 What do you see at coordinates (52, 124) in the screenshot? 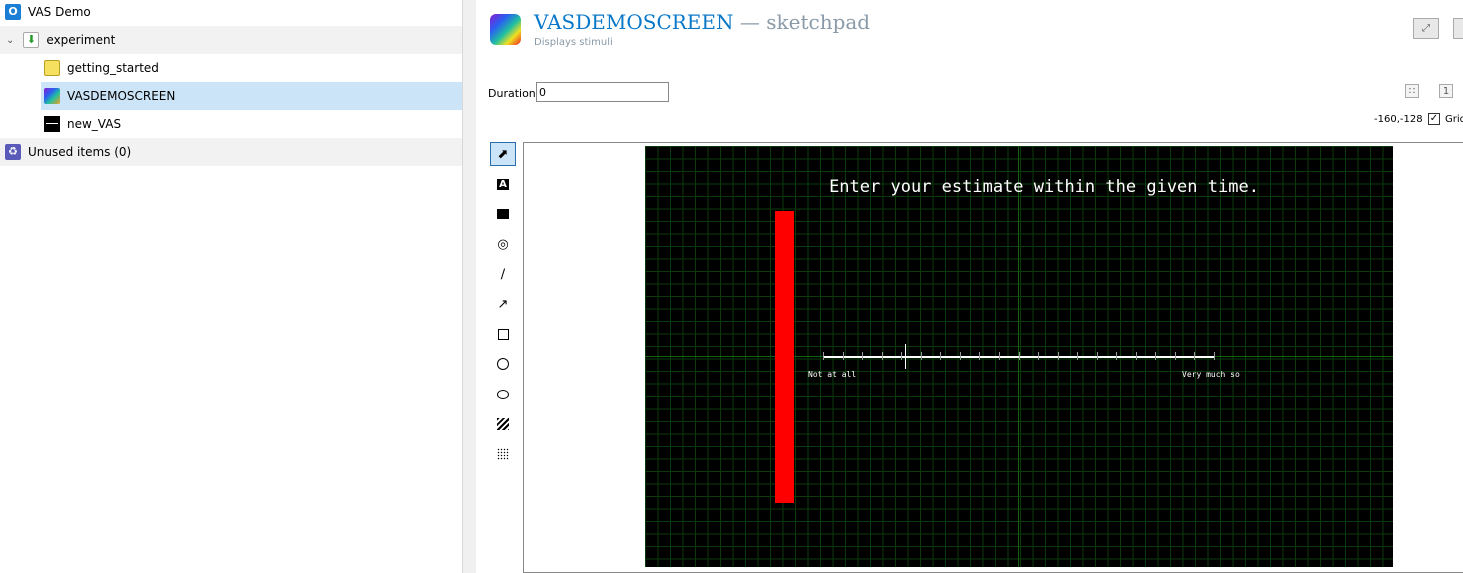
I see `vas-icon` at bounding box center [52, 124].